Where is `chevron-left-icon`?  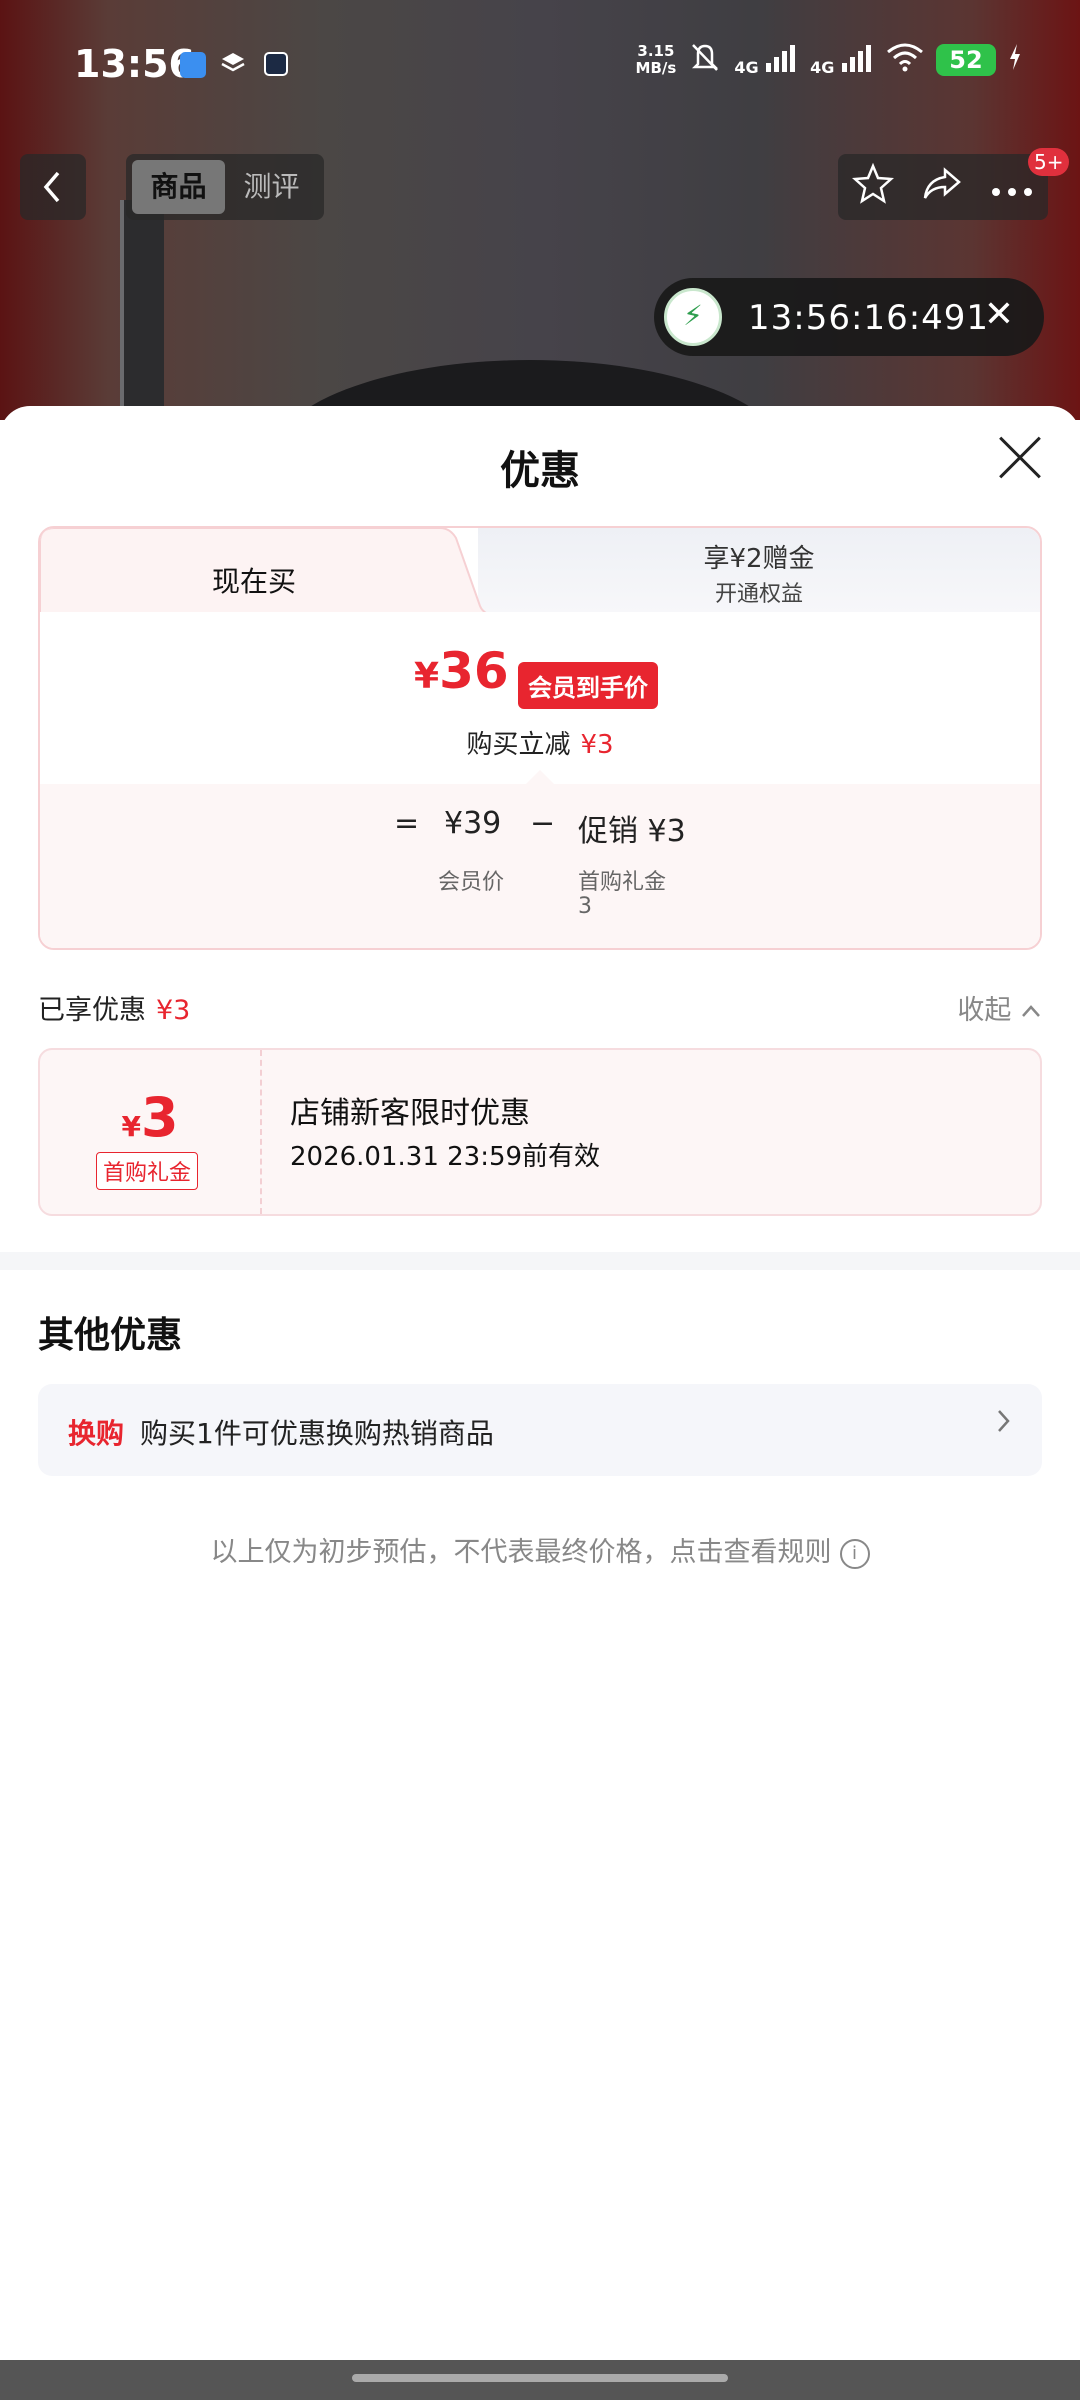
chevron-left-icon is located at coordinates (51, 187).